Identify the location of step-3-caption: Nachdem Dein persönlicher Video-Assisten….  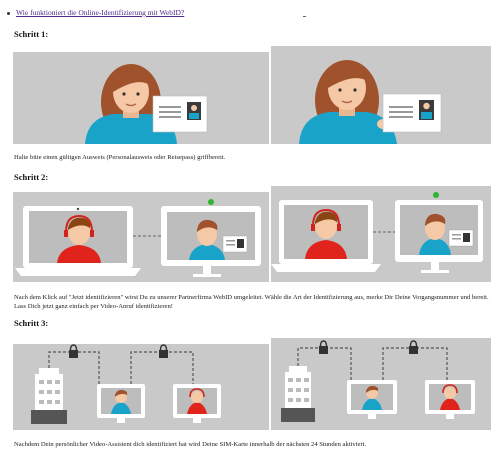
(190, 444).